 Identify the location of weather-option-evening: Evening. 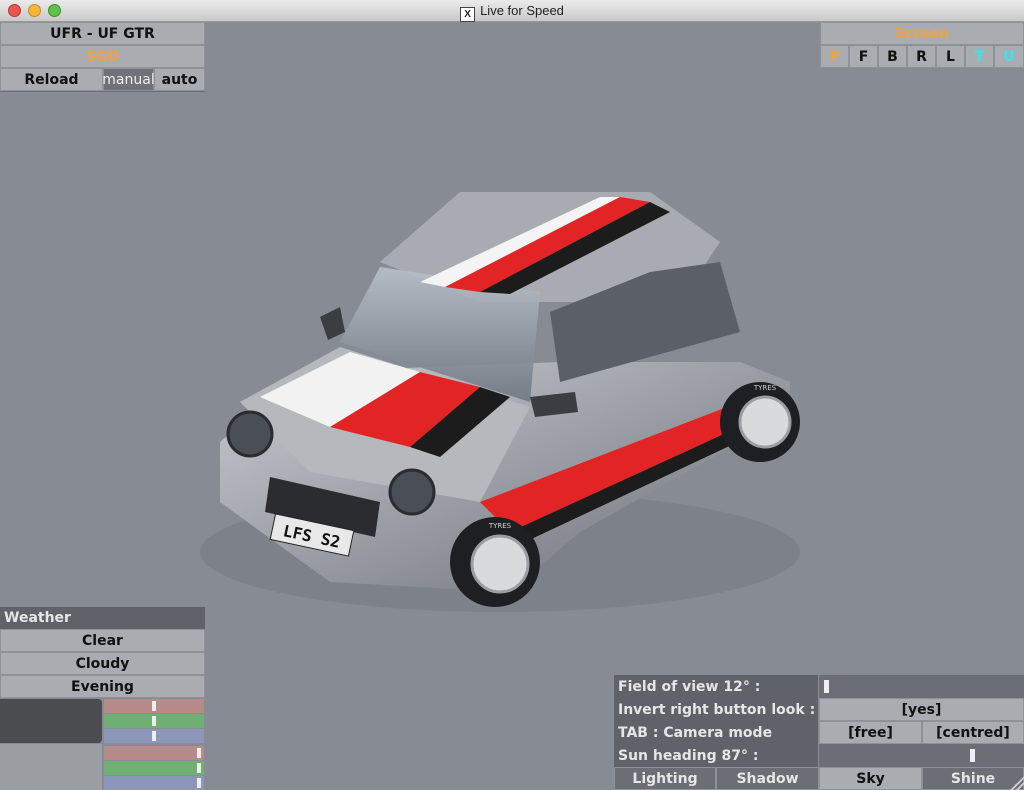
(102, 686).